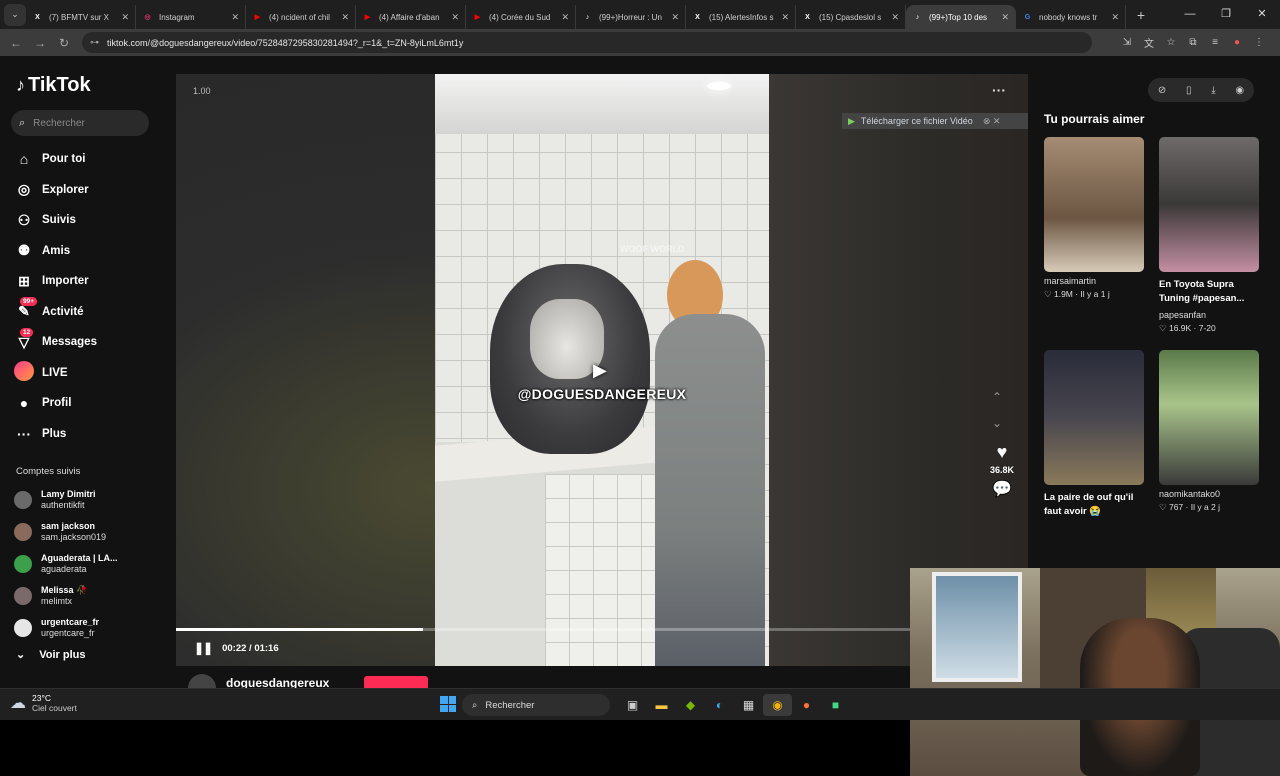  I want to click on like-heart-icon: ♥, so click(1002, 452).